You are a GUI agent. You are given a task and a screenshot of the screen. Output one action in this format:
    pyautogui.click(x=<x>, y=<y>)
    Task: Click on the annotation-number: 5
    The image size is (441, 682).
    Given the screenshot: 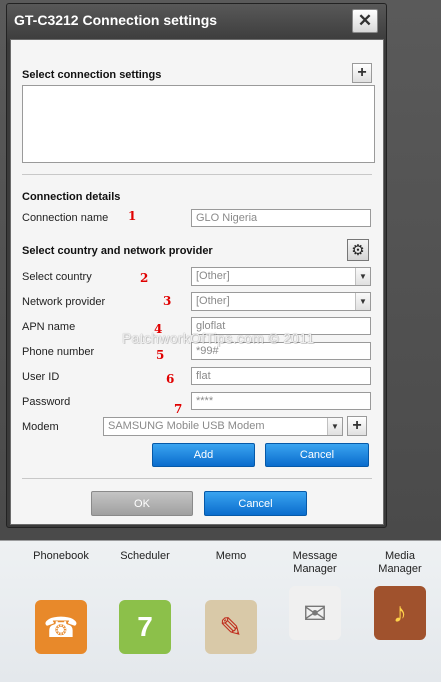 What is the action you would take?
    pyautogui.click(x=160, y=355)
    